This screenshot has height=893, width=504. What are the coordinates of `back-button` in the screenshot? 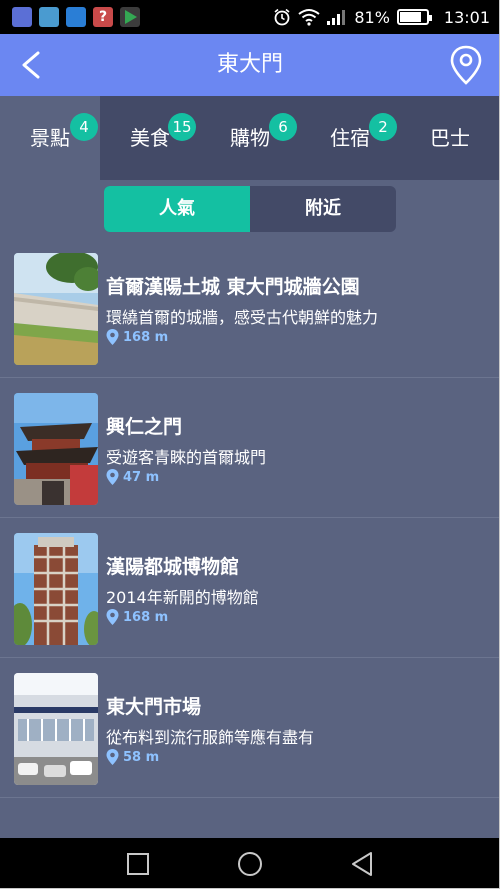 It's located at (32, 65).